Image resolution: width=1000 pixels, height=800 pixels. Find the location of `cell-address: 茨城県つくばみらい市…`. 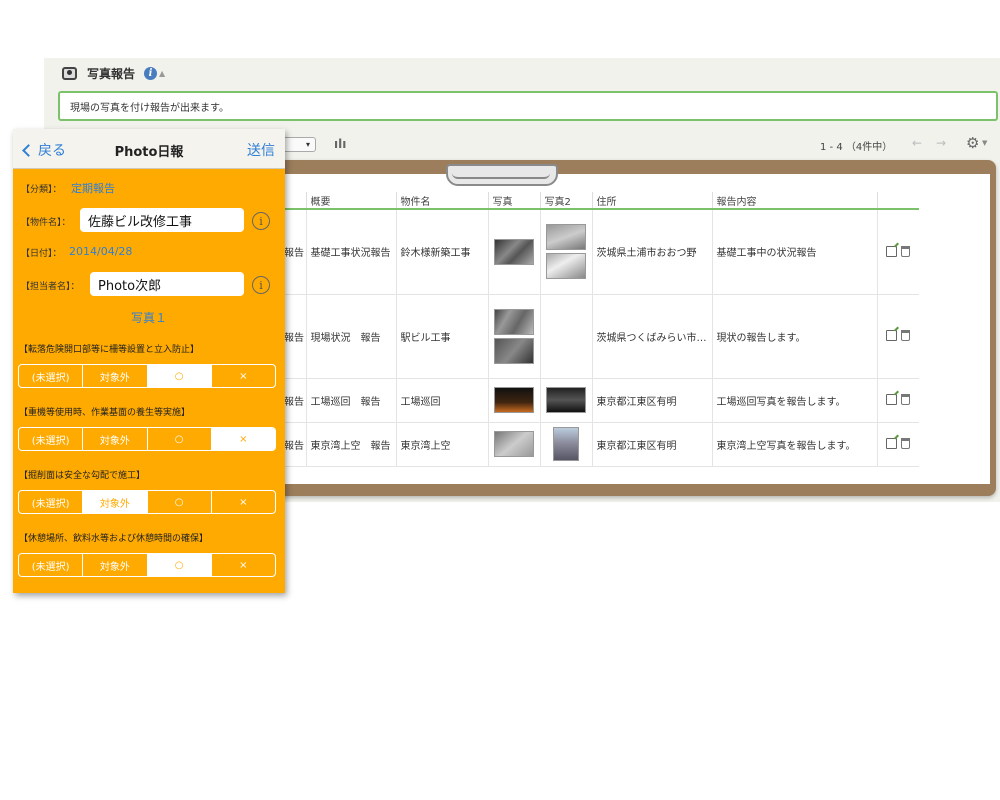

cell-address: 茨城県つくばみらい市… is located at coordinates (651, 336).